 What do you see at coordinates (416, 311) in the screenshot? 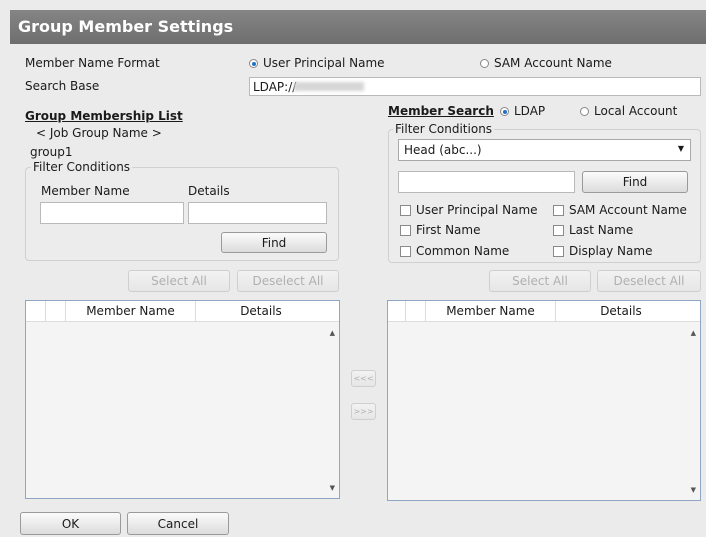
I see `search-list-check-col` at bounding box center [416, 311].